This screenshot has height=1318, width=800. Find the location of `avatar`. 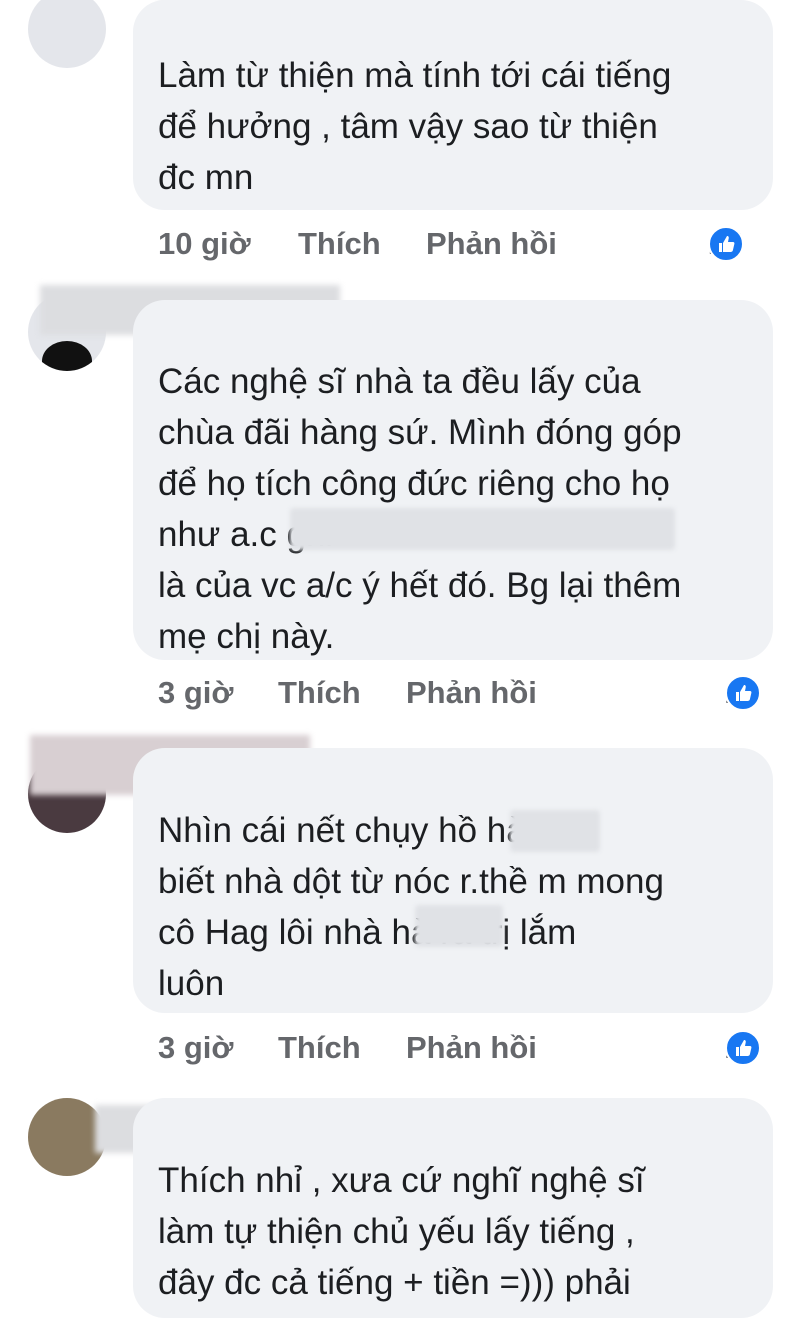

avatar is located at coordinates (67, 34).